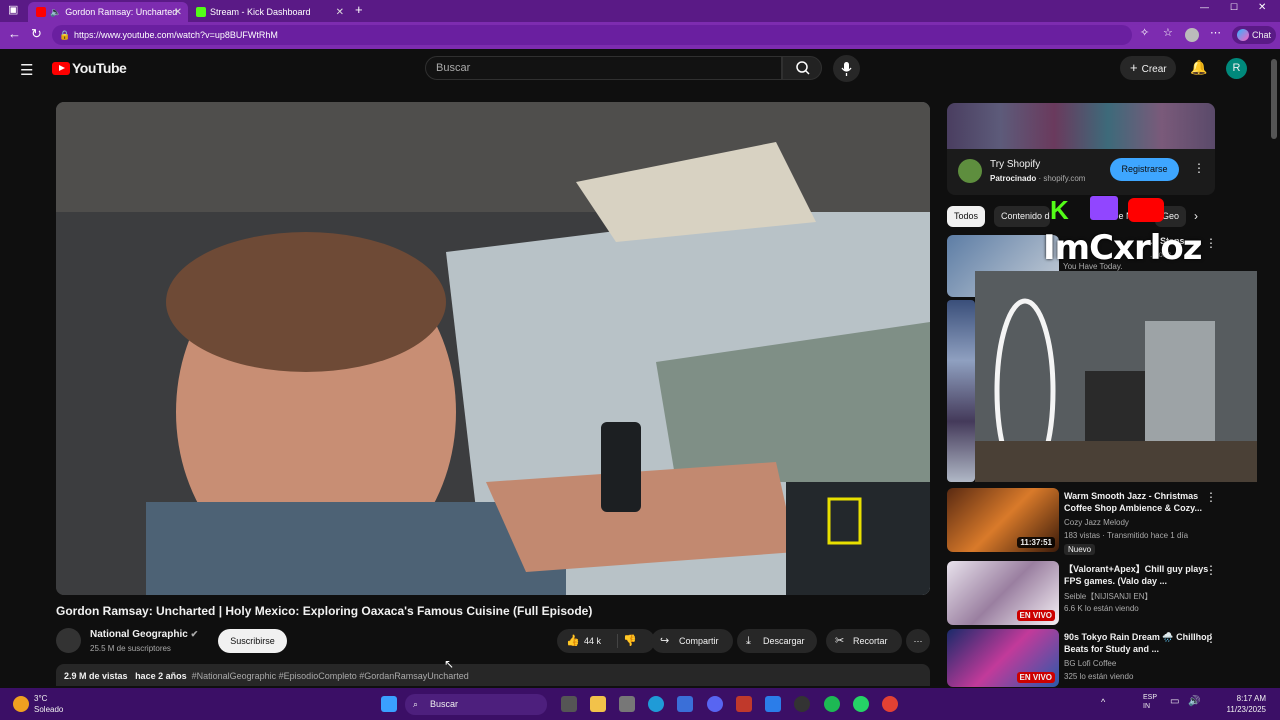 Image resolution: width=1280 pixels, height=720 pixels. What do you see at coordinates (1215, 32) in the screenshot?
I see `more-icon: ⋯` at bounding box center [1215, 32].